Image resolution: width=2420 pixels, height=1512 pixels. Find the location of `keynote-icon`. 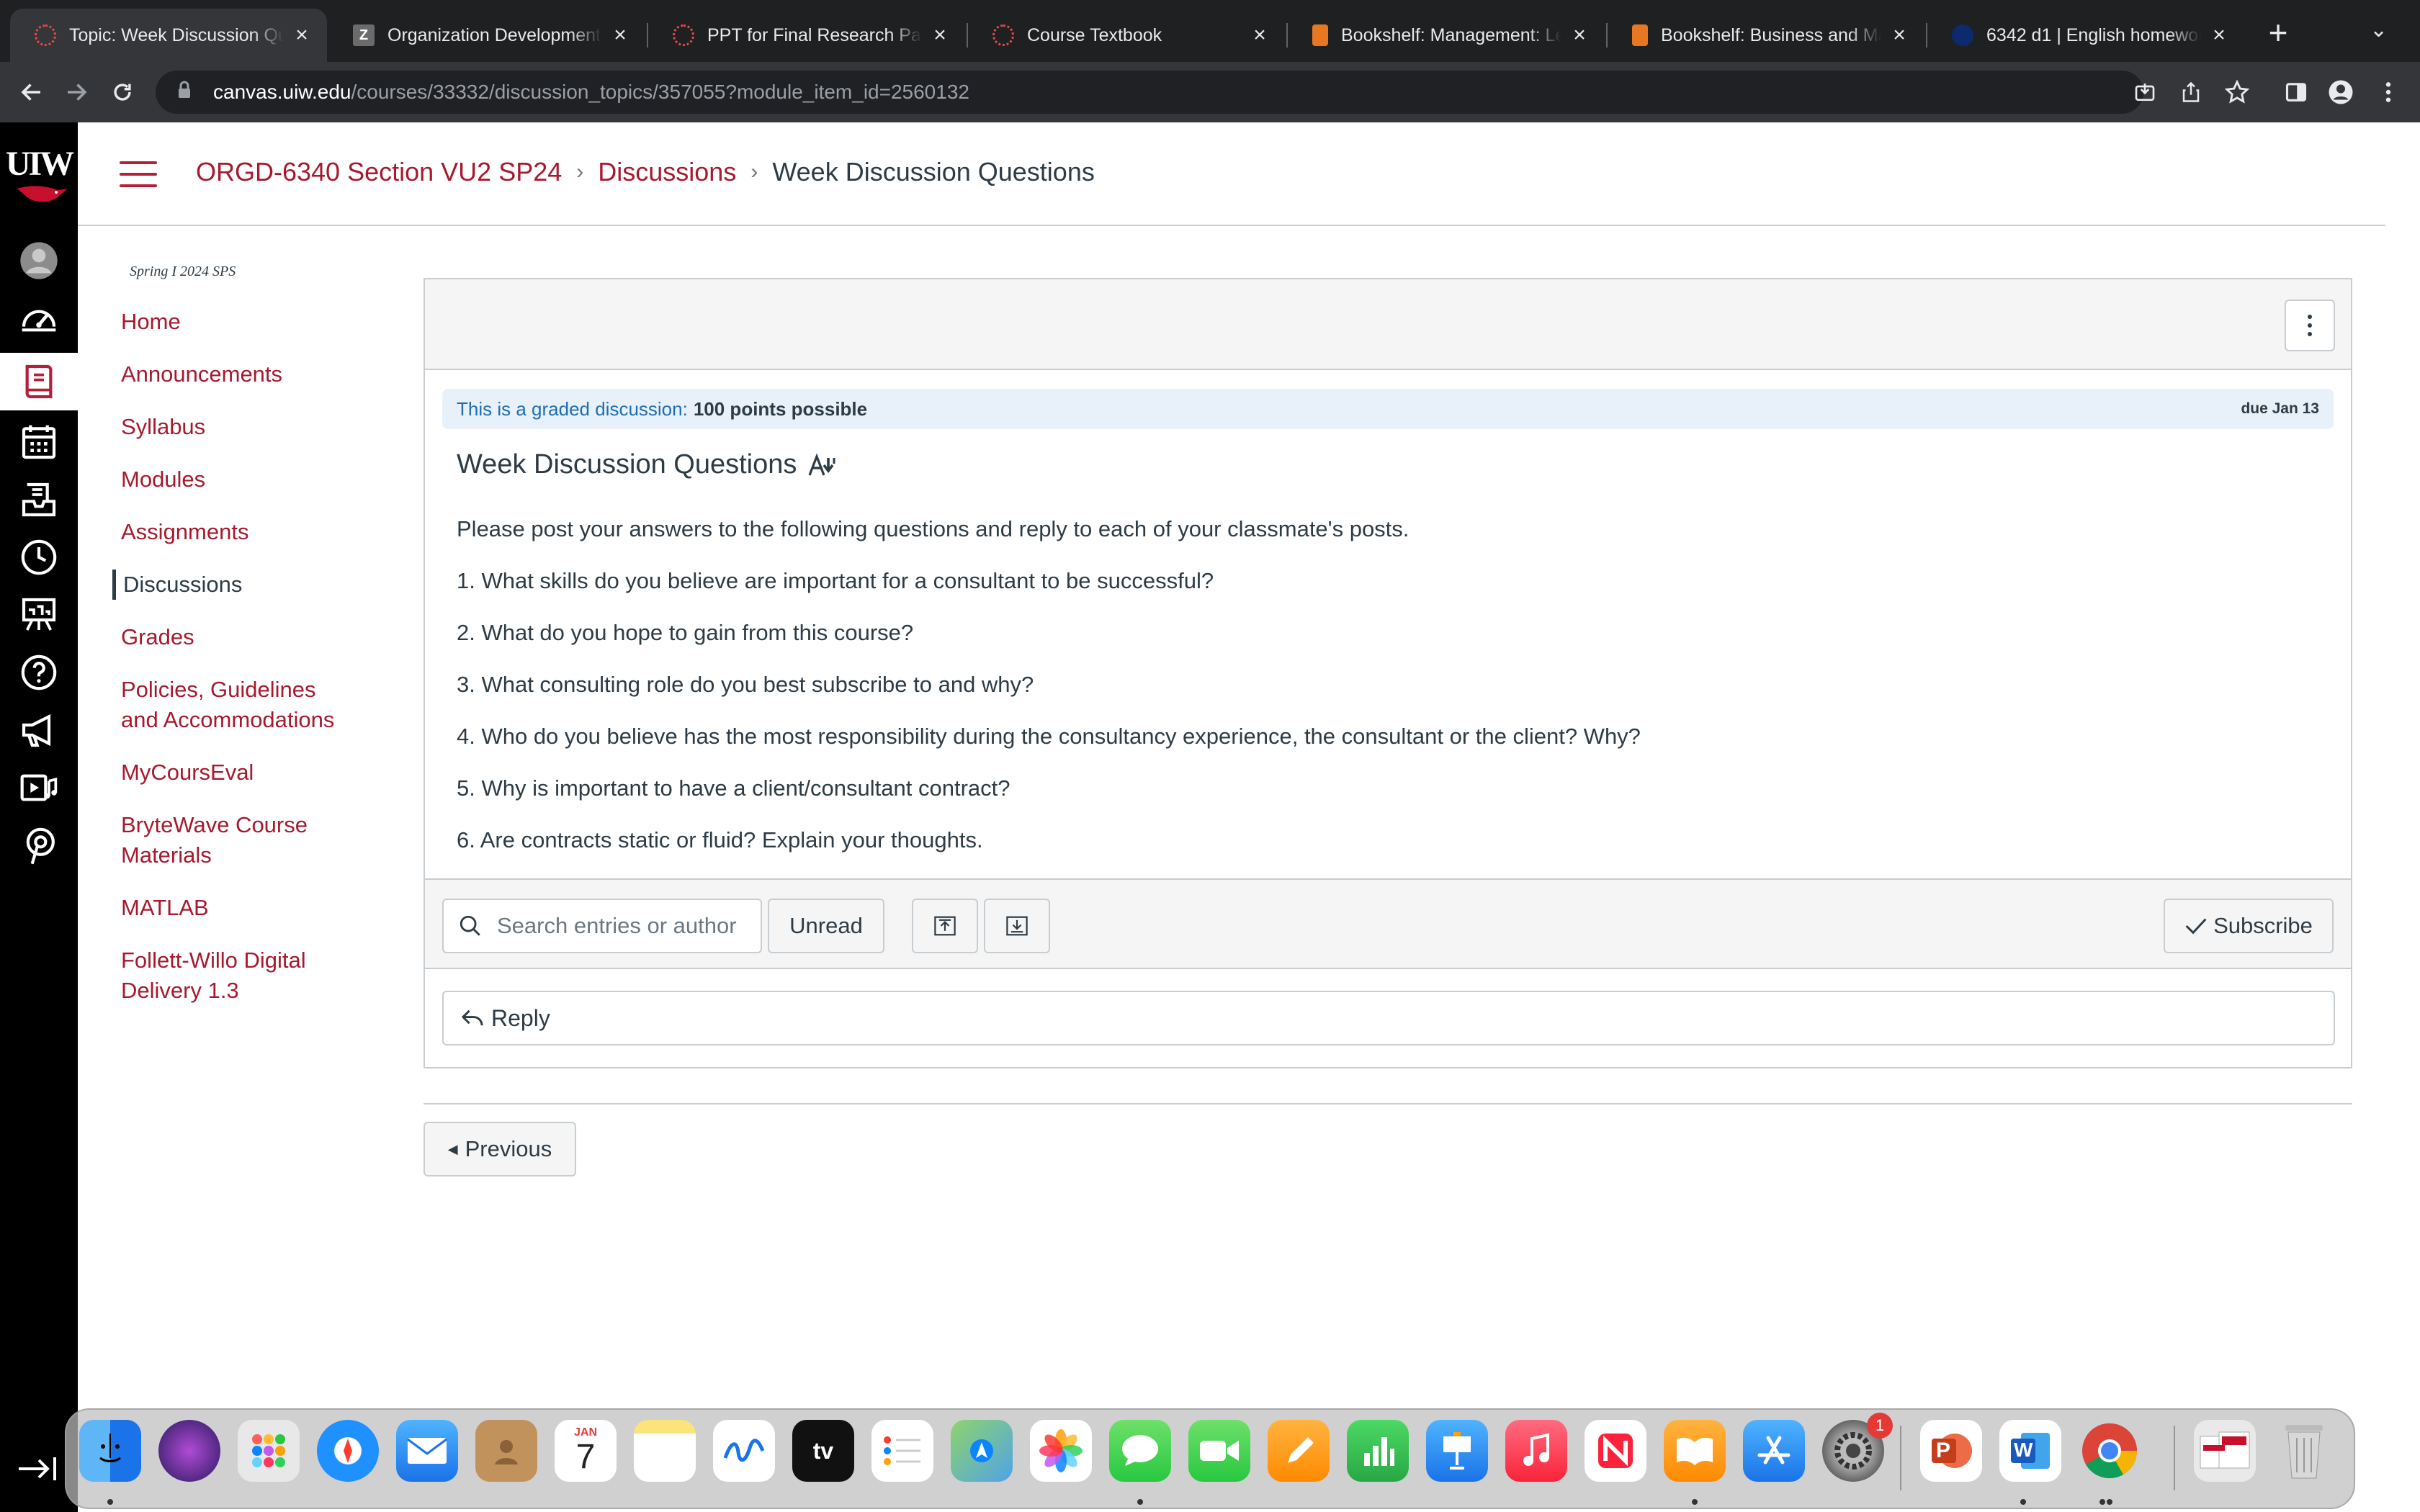

keynote-icon is located at coordinates (1457, 1451).